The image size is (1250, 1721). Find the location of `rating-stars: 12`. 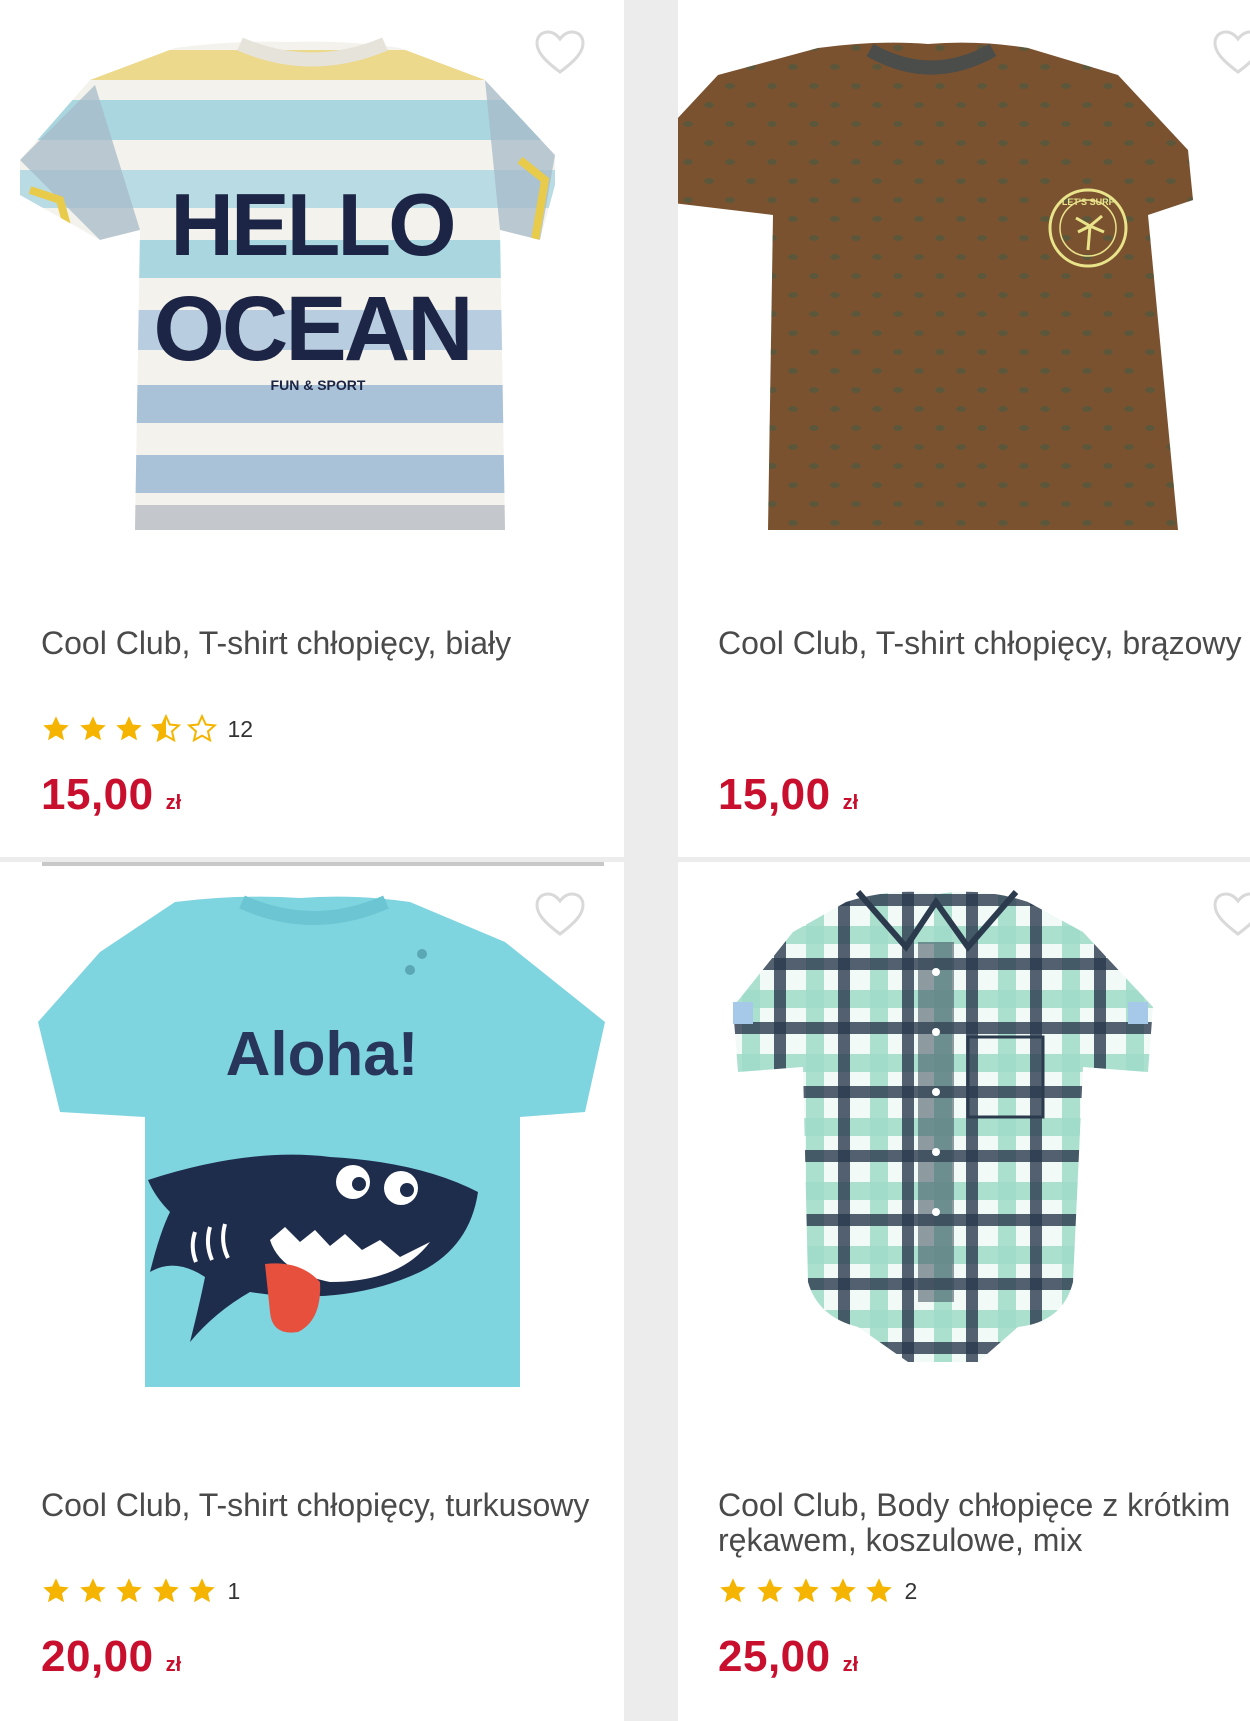

rating-stars: 12 is located at coordinates (147, 729).